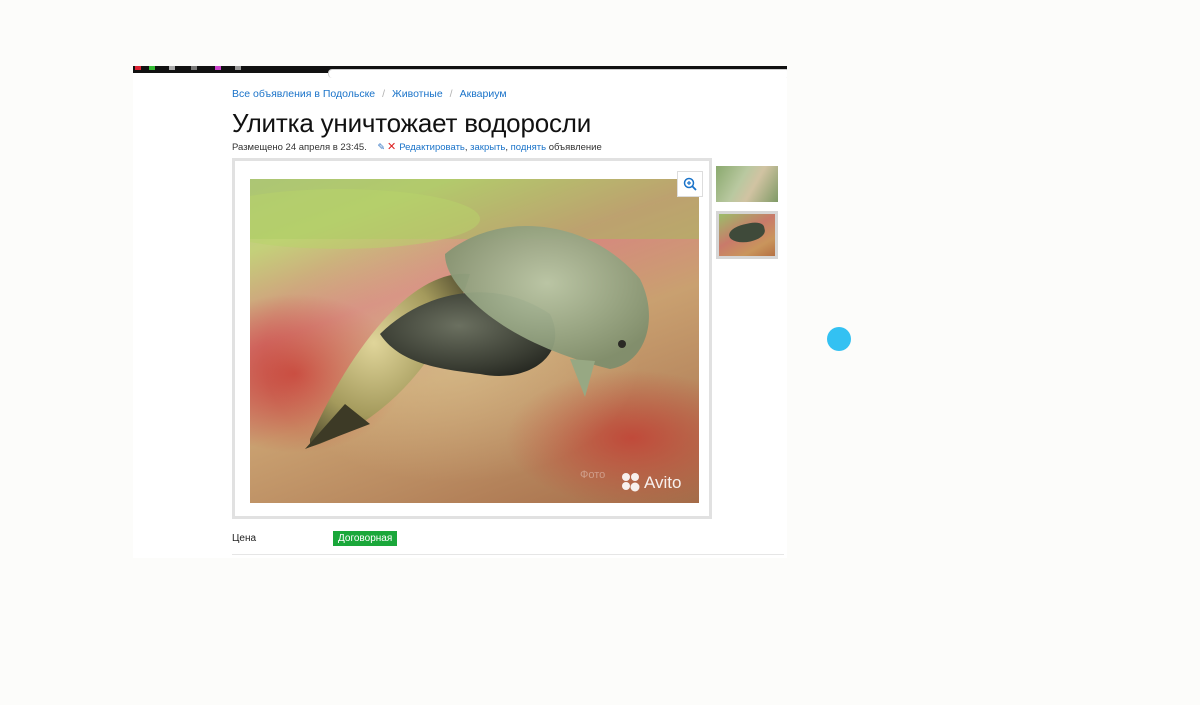  Describe the element at coordinates (508, 554) in the screenshot. I see `divider` at that location.